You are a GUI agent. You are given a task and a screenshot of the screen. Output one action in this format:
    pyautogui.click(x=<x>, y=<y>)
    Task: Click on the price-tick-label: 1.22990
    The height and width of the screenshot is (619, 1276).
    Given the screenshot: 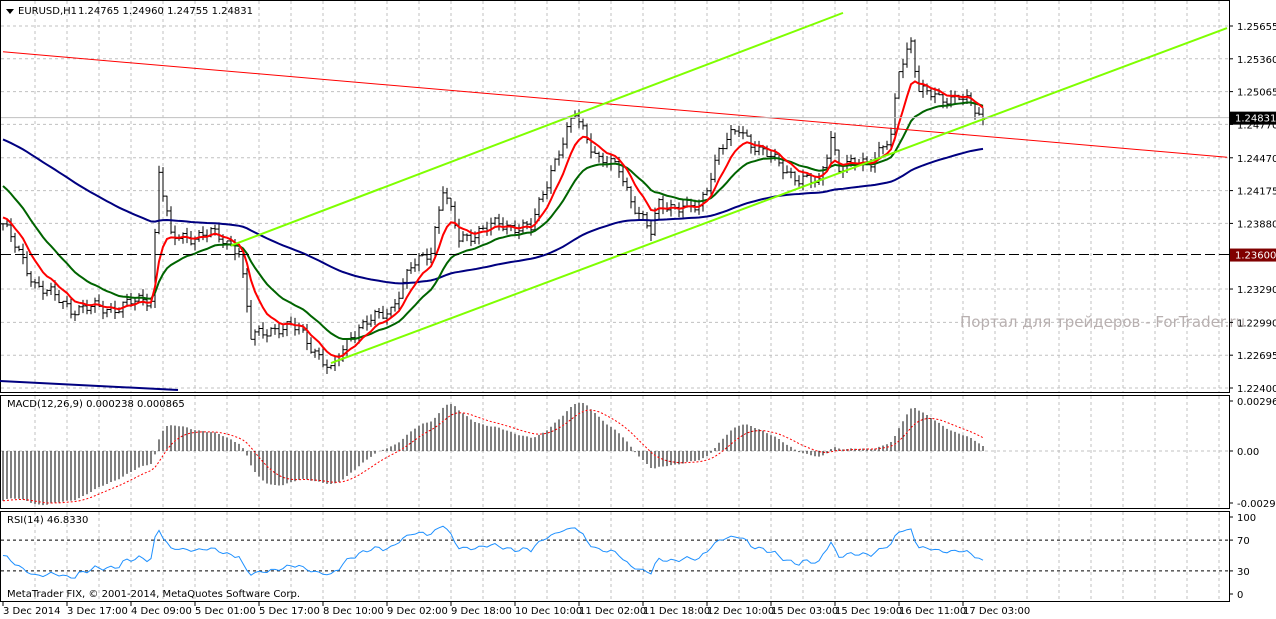 What is the action you would take?
    pyautogui.click(x=1256, y=323)
    